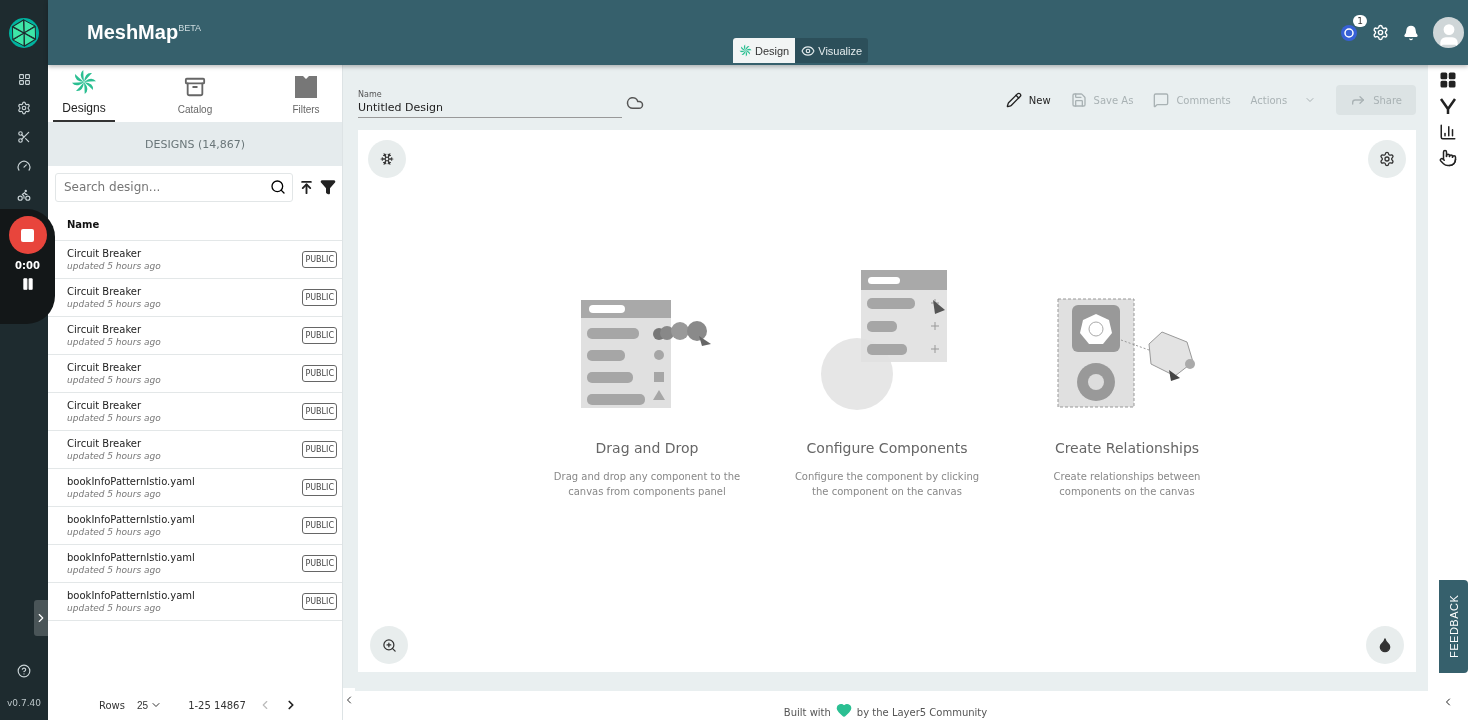 This screenshot has width=1468, height=720. What do you see at coordinates (27, 235) in the screenshot?
I see `stop-recording-button` at bounding box center [27, 235].